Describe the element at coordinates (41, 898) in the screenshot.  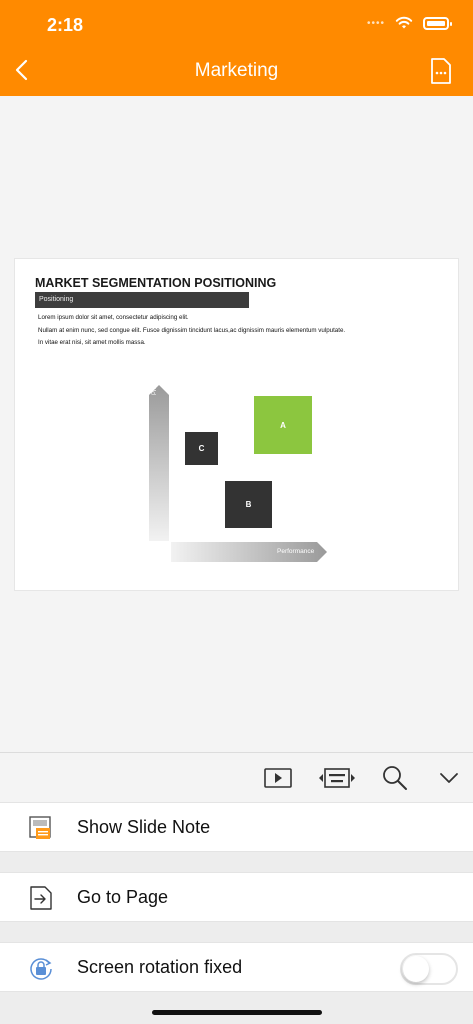
I see `go-to-page-icon` at that location.